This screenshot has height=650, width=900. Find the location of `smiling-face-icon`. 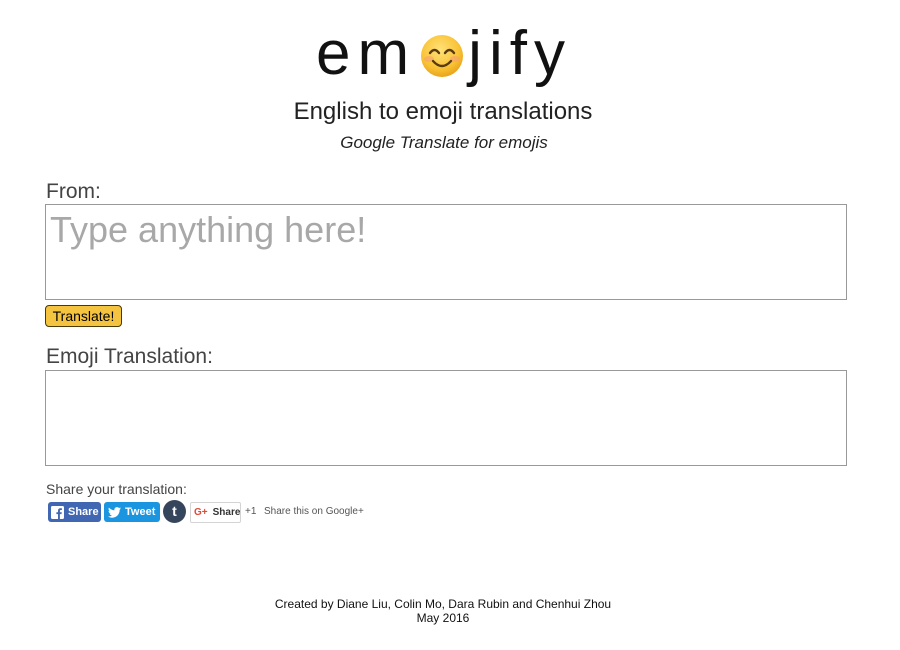

smiling-face-icon is located at coordinates (442, 56).